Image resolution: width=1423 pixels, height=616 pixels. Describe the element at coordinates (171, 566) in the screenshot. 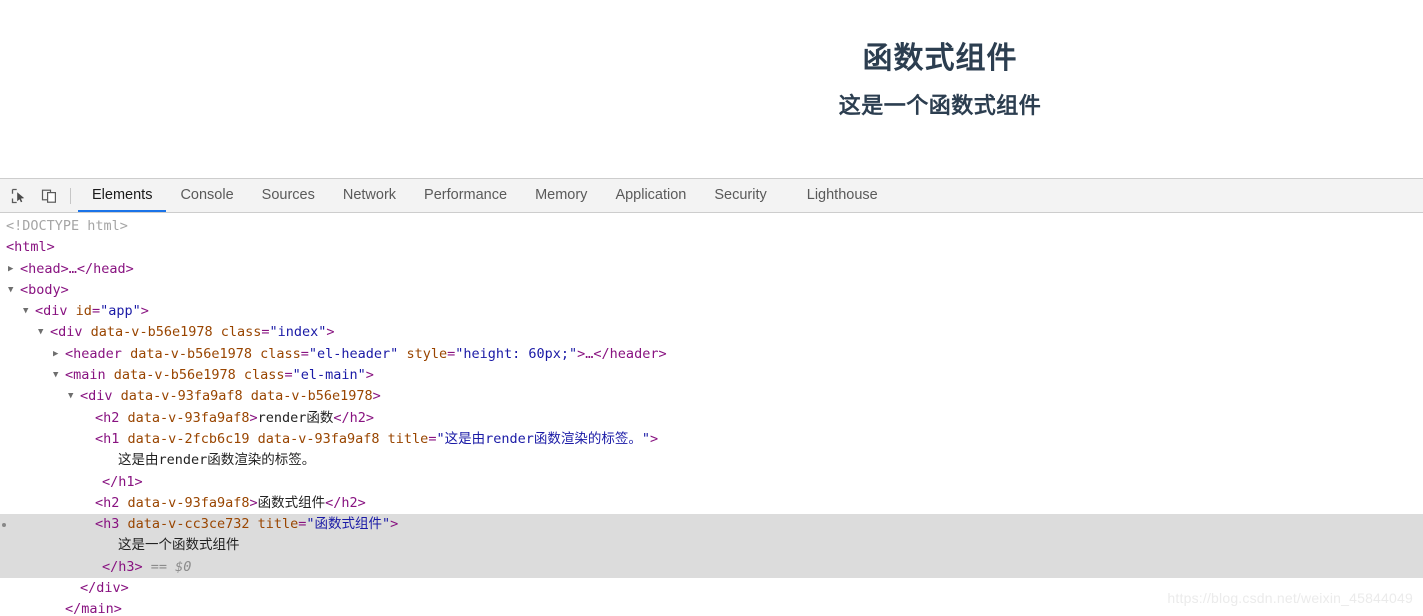

I see `selected-node-reference: == $0` at that location.